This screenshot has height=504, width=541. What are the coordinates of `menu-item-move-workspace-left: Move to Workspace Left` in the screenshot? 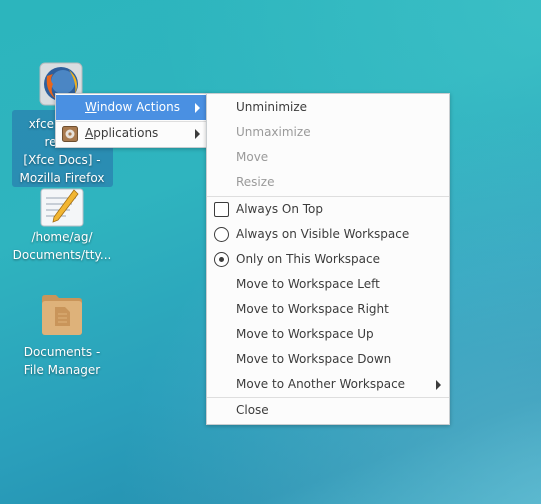 It's located at (328, 284).